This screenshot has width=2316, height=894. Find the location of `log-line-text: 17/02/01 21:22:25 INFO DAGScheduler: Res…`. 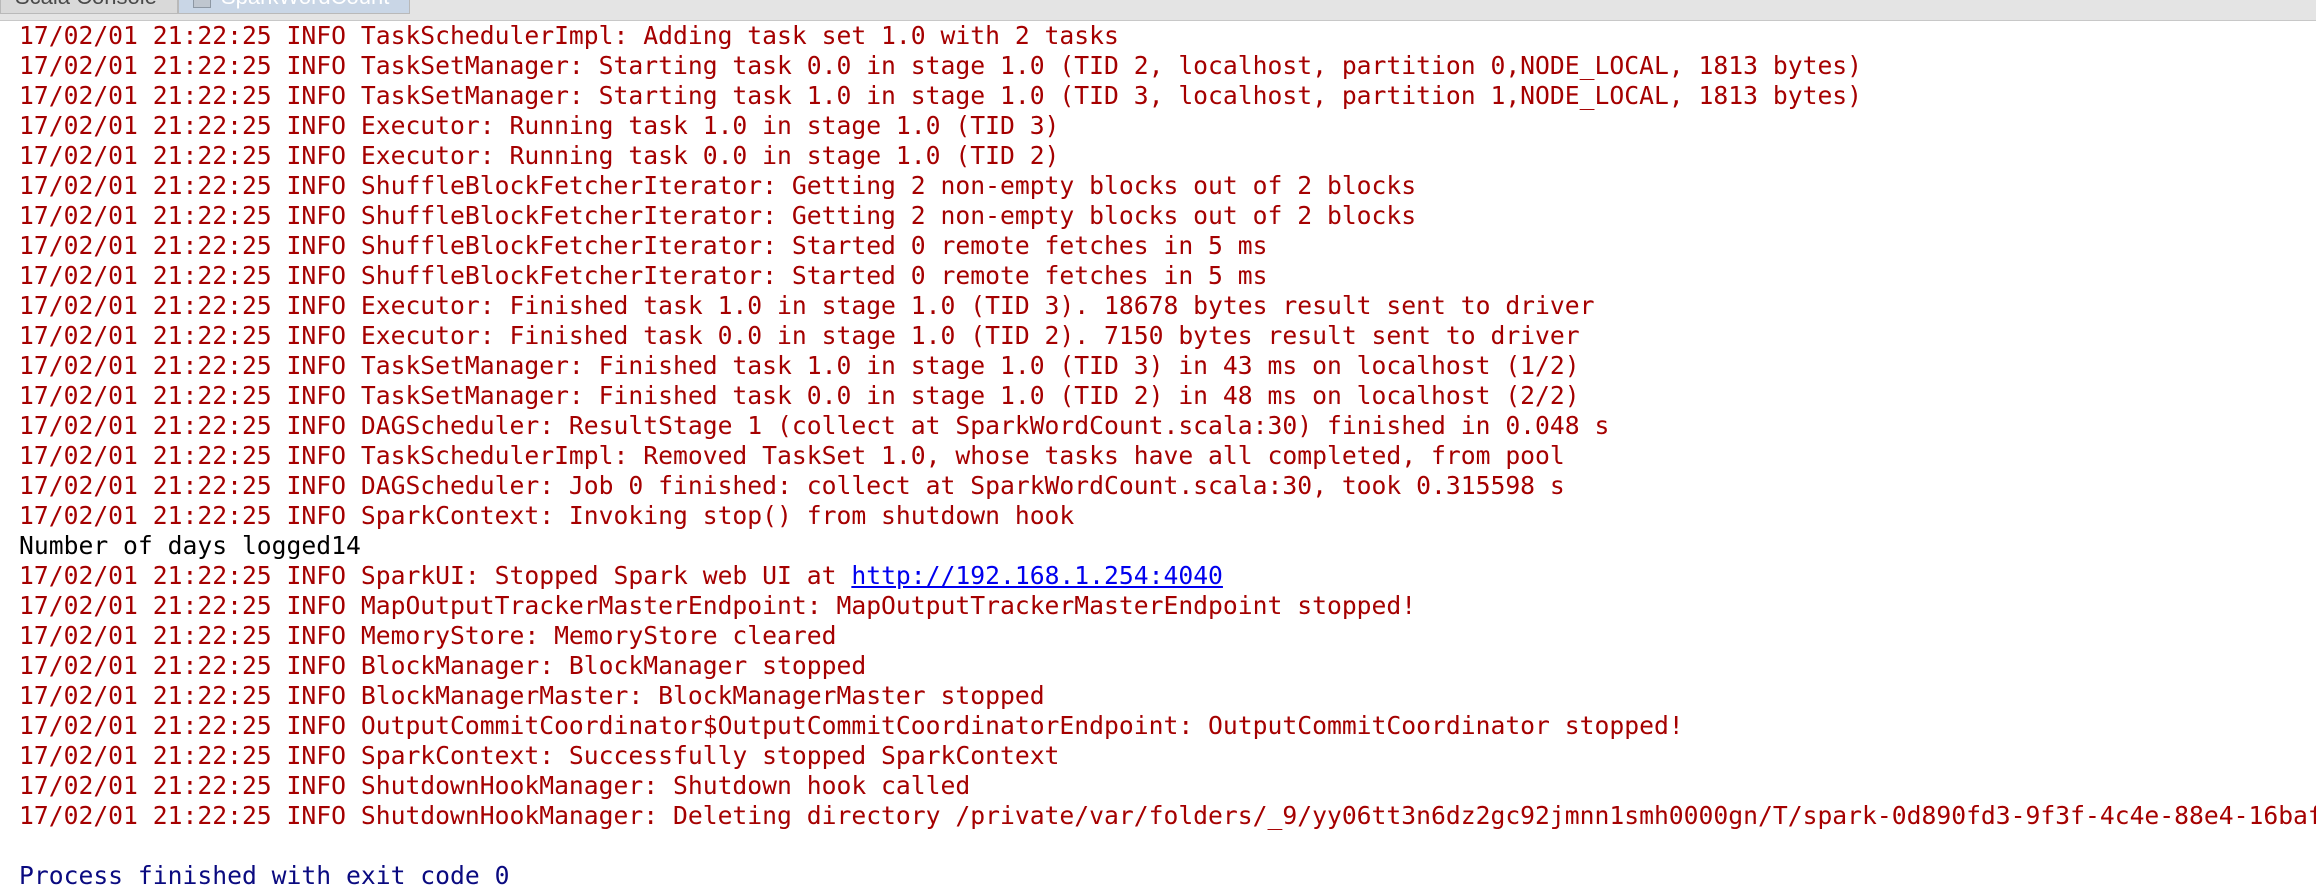

log-line-text: 17/02/01 21:22:25 INFO DAGScheduler: Res… is located at coordinates (814, 425).